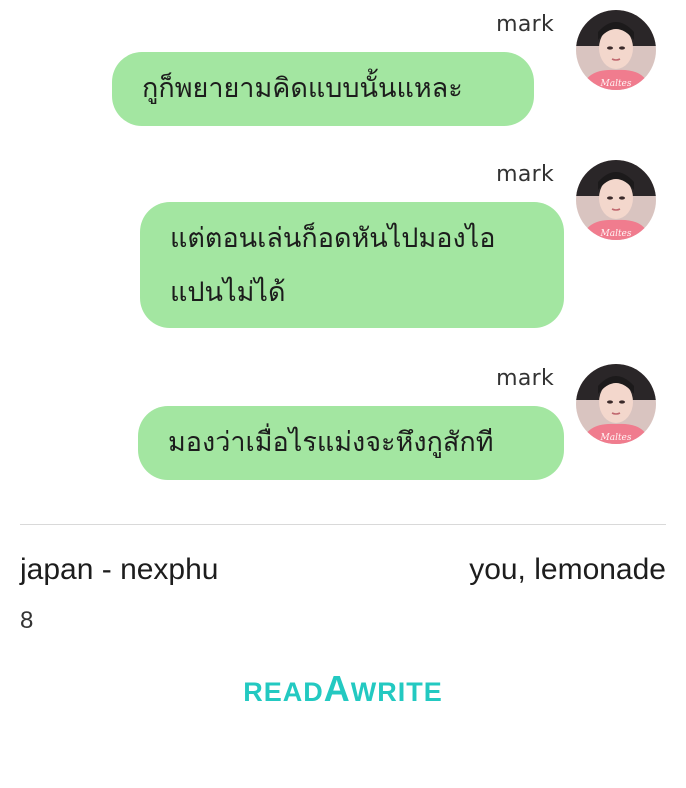 The image size is (686, 788). Describe the element at coordinates (396, 692) in the screenshot. I see `logo-suffix: WRITE` at that location.